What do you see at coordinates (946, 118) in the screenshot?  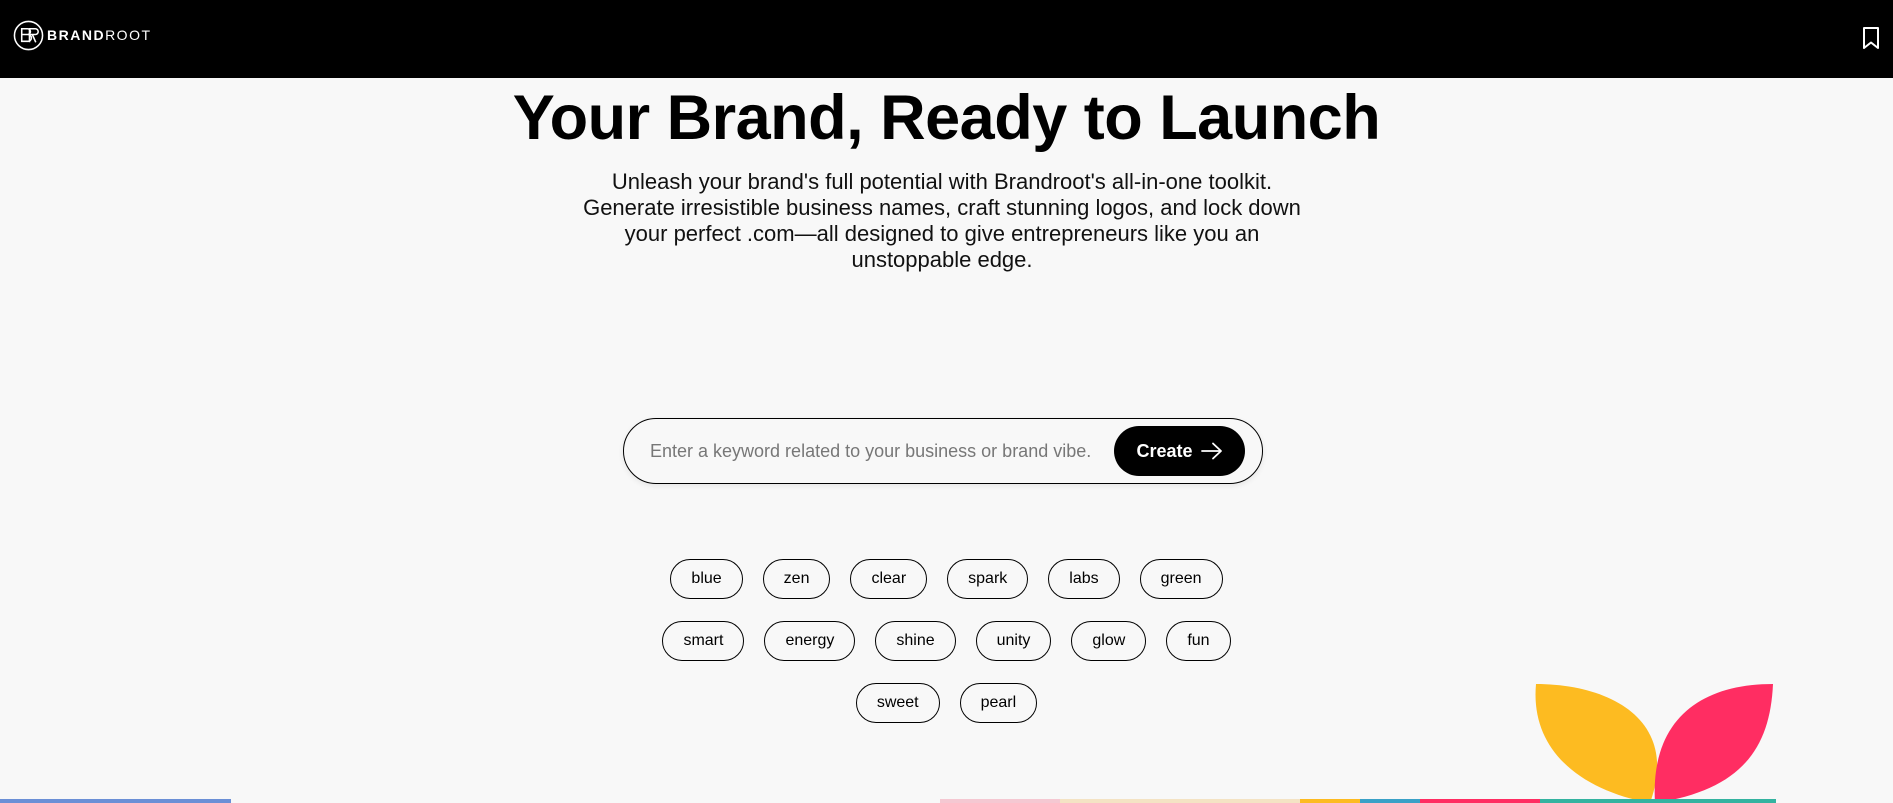 I see `page-title: Your Brand, Ready to Launch` at bounding box center [946, 118].